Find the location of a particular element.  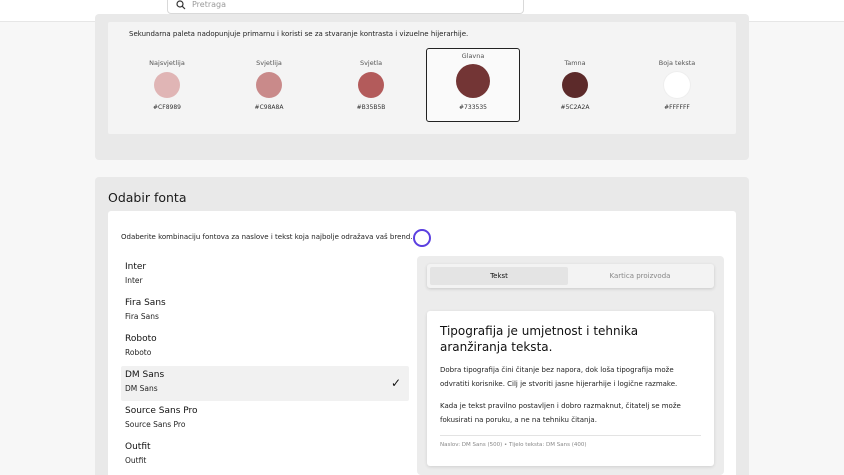

swatch-glavna: Glavna #733535 is located at coordinates (473, 85).